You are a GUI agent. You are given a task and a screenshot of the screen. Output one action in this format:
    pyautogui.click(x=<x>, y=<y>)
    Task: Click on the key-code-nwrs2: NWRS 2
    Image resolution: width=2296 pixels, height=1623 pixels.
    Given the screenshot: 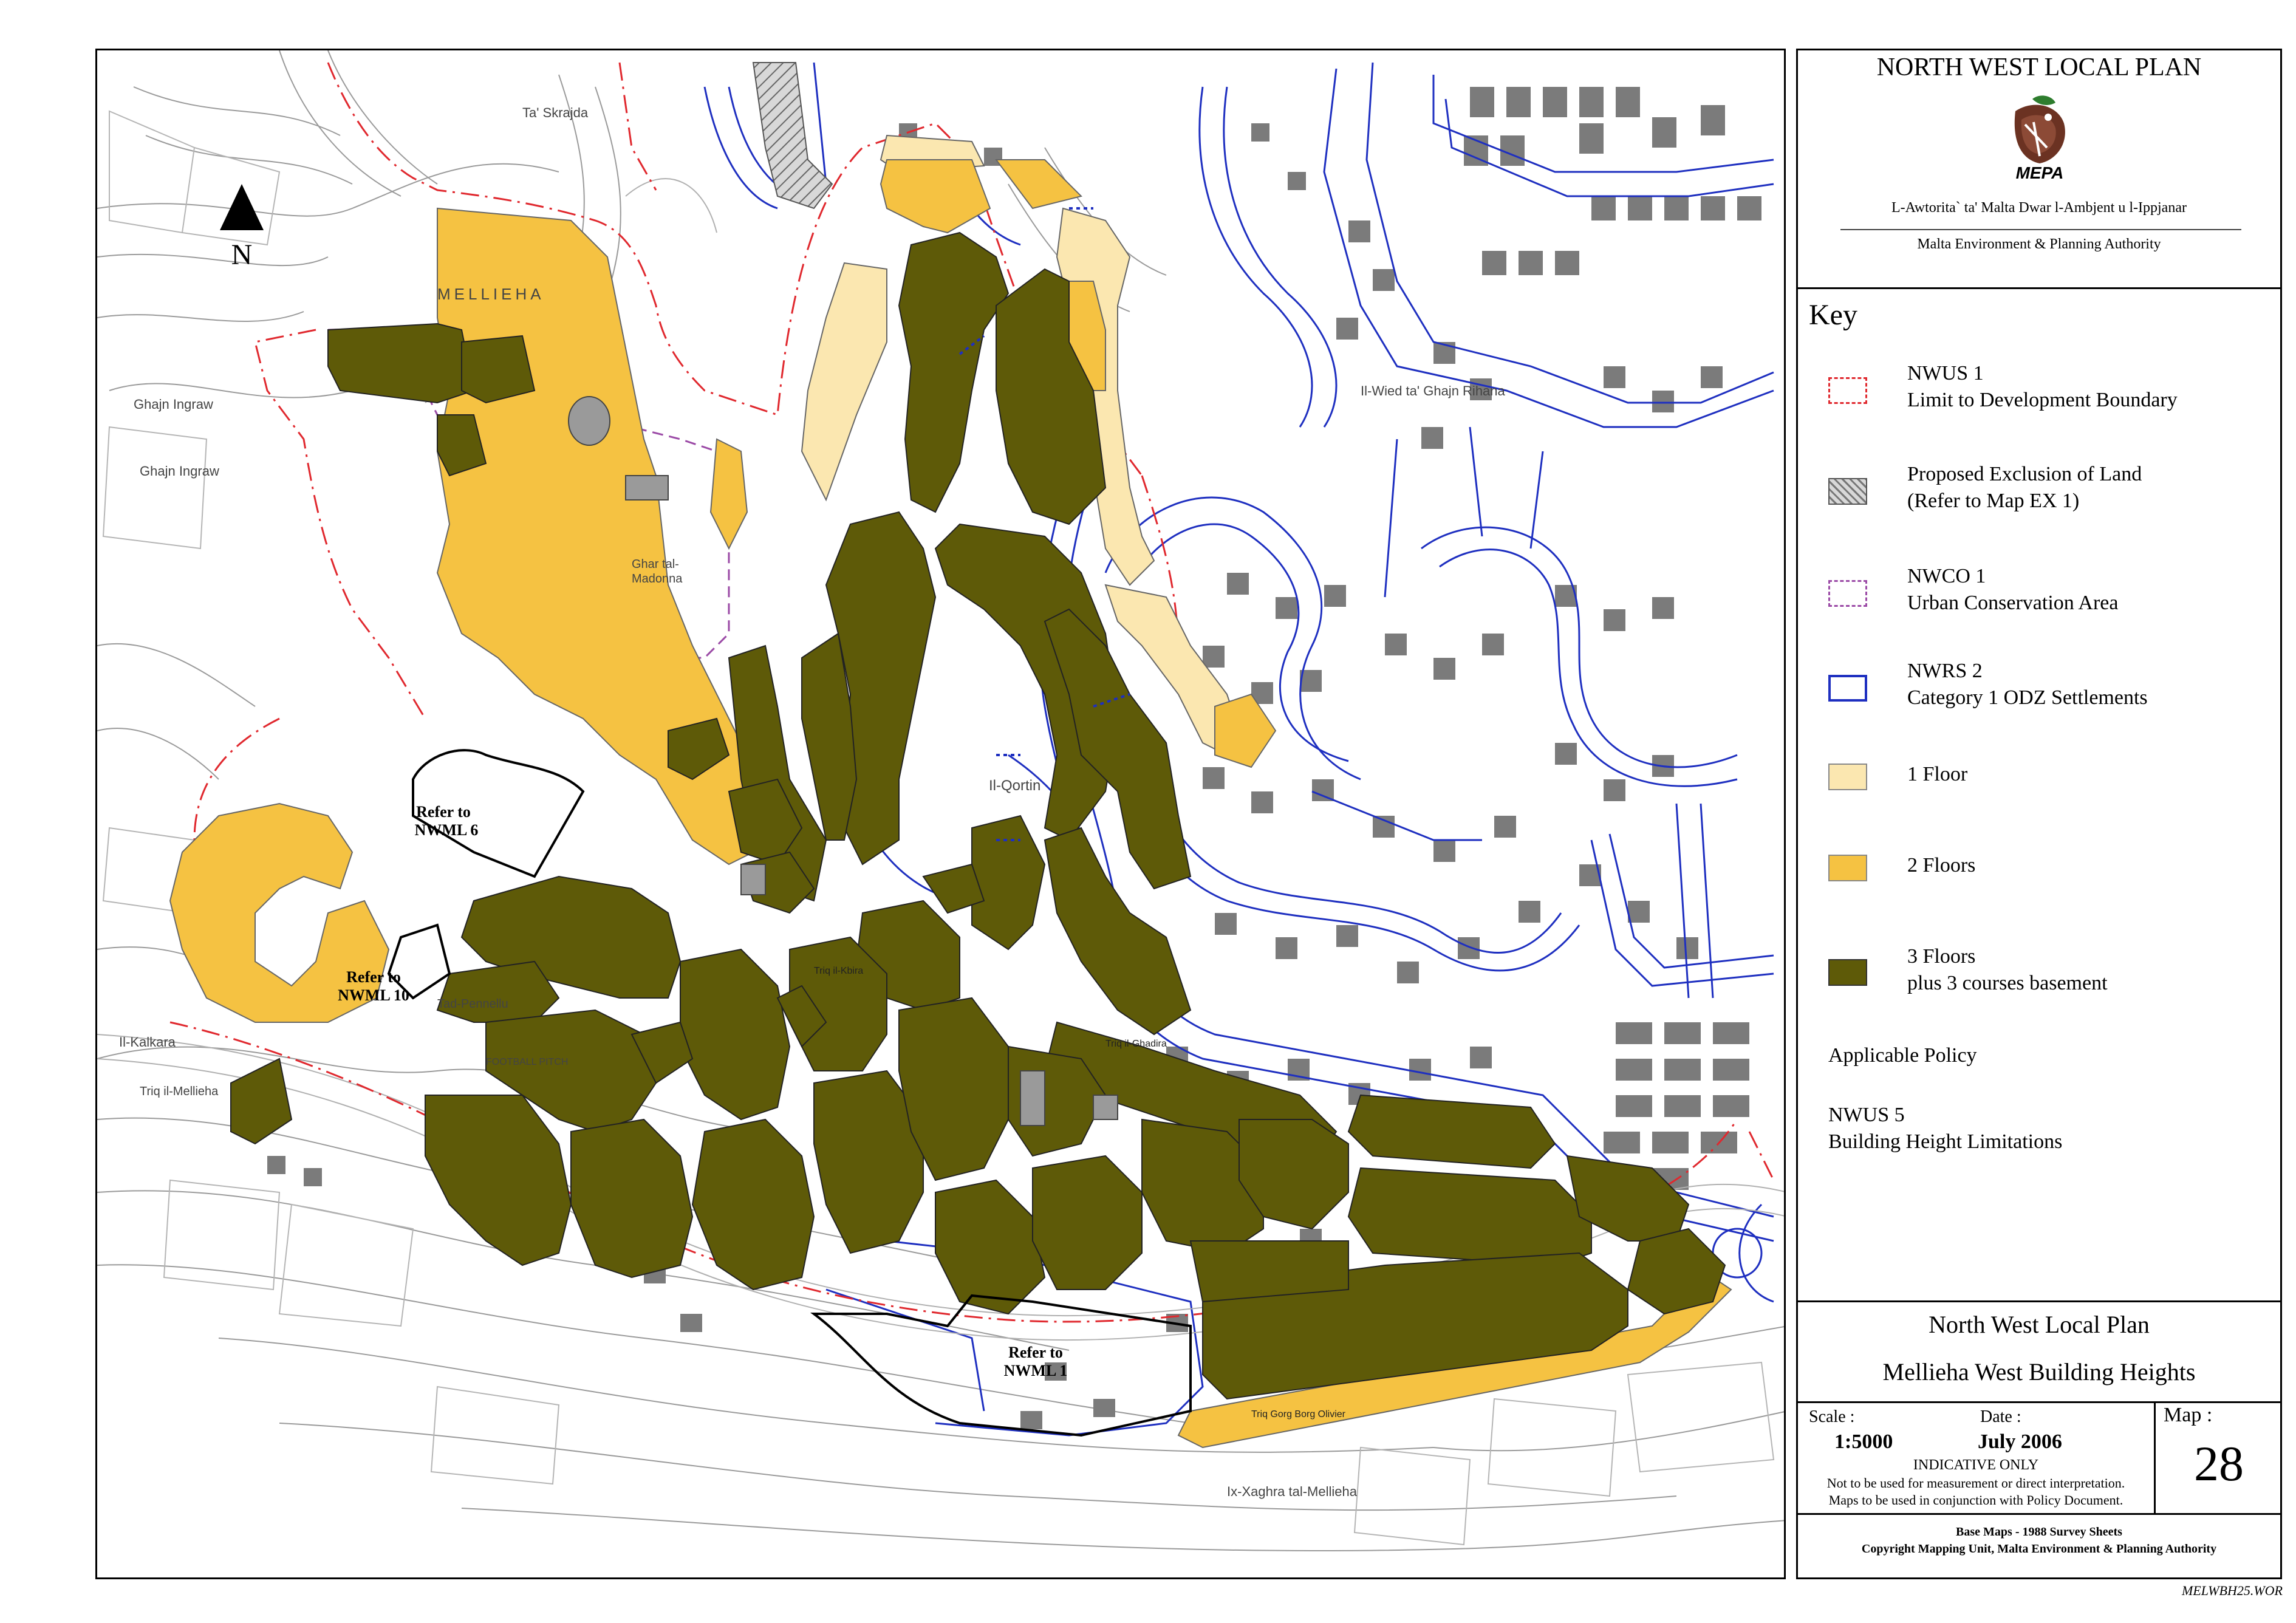 What is the action you would take?
    pyautogui.click(x=1945, y=671)
    